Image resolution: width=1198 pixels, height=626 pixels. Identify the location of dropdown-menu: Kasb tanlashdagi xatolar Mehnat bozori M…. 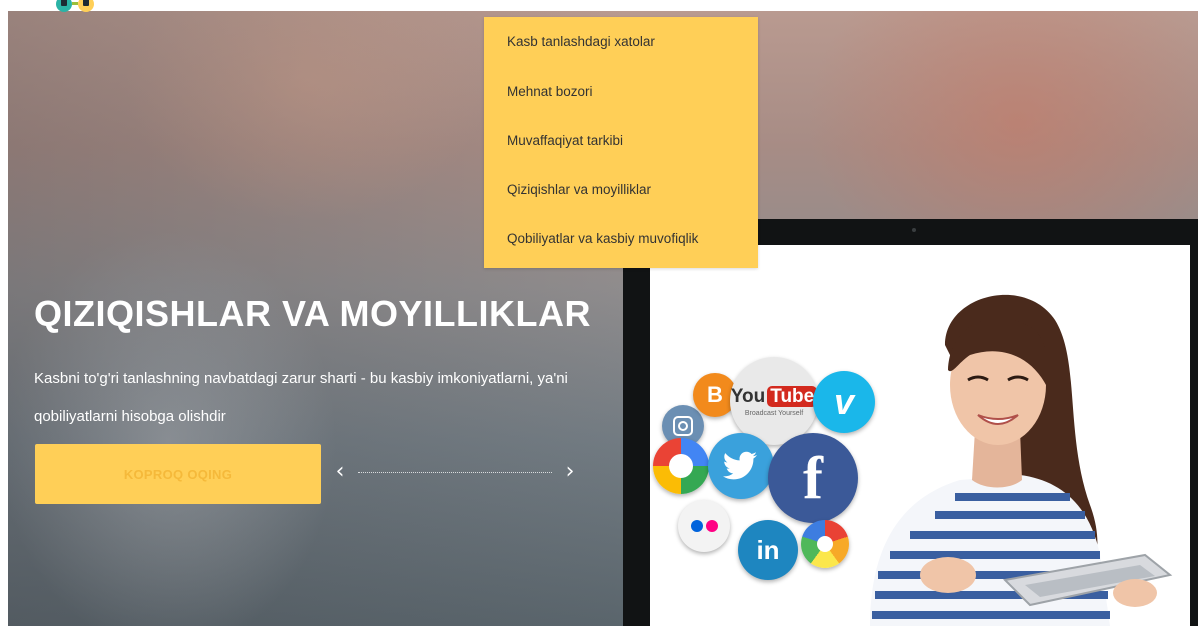
(621, 142).